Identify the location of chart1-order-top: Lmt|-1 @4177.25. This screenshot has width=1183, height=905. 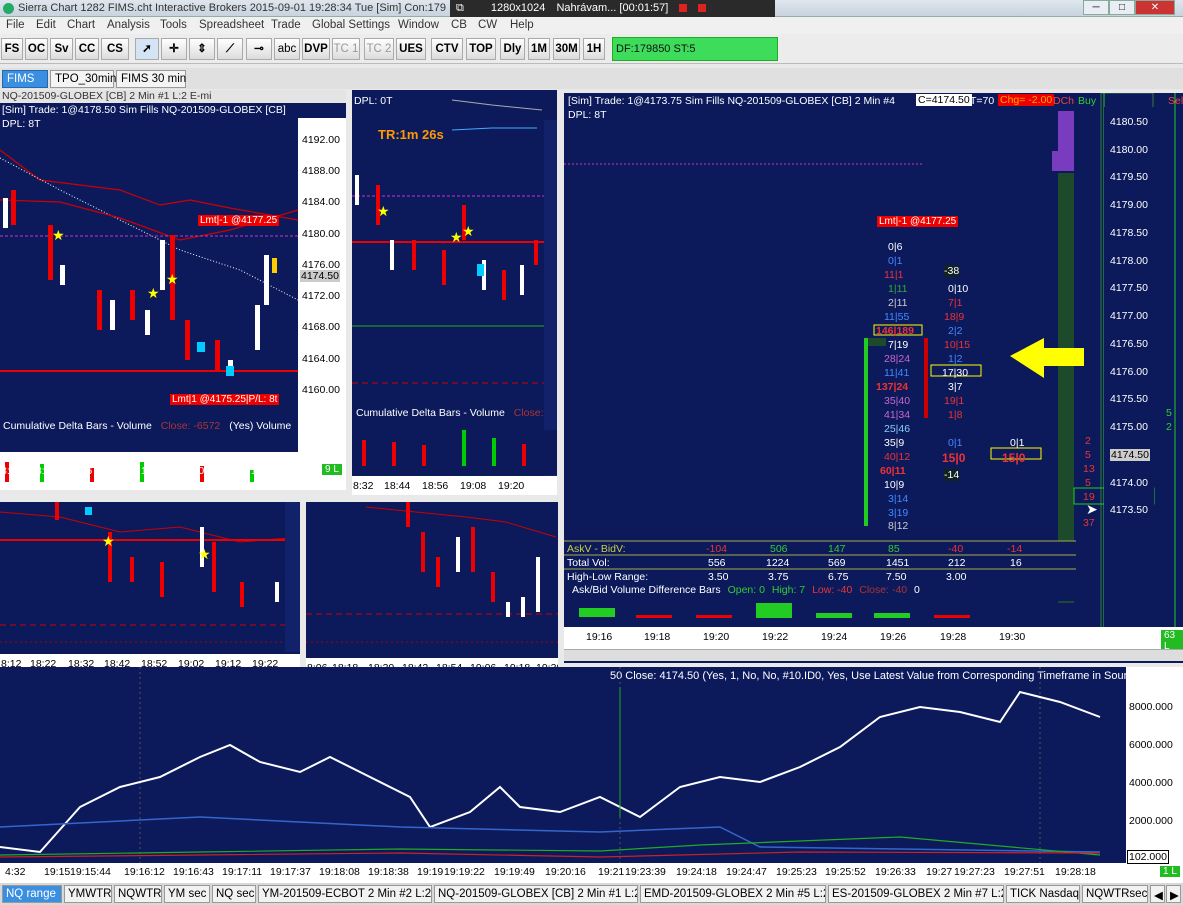
(239, 220).